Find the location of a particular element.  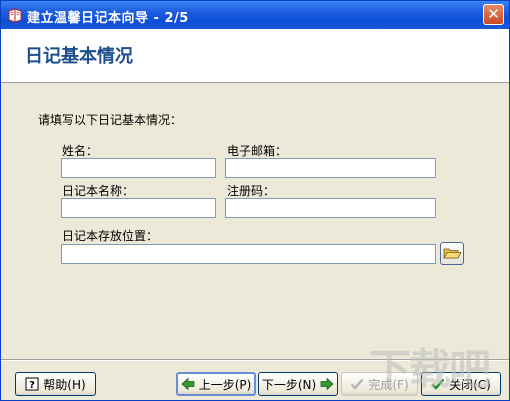

close-icon: ✕ is located at coordinates (493, 14).